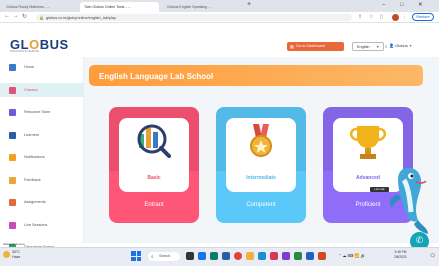 The width and height of the screenshot is (439, 266). I want to click on user-menu: 👤 Globus ▼, so click(400, 45).